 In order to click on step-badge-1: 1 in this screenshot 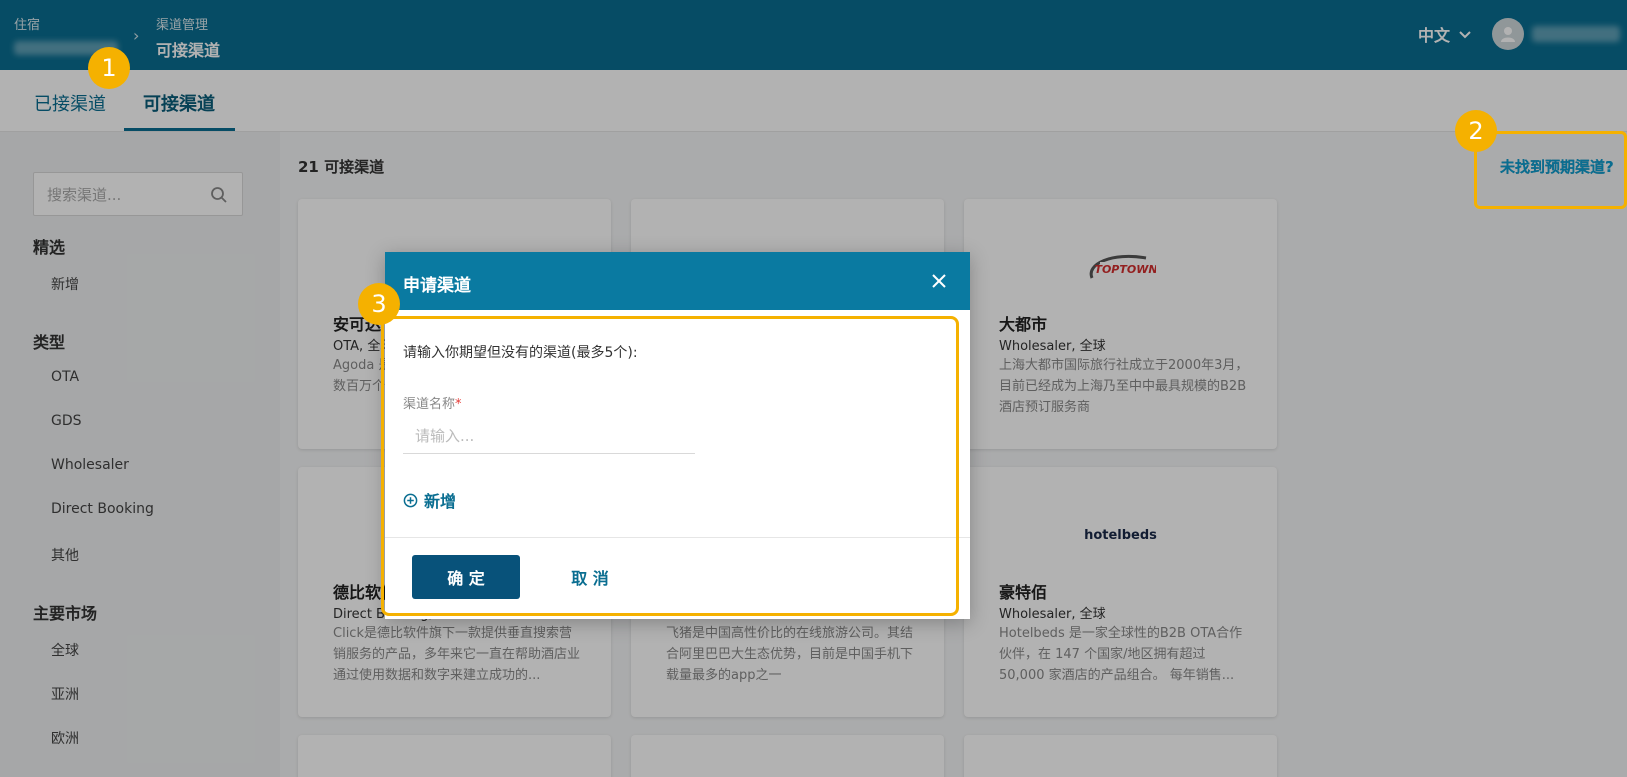, I will do `click(109, 68)`.